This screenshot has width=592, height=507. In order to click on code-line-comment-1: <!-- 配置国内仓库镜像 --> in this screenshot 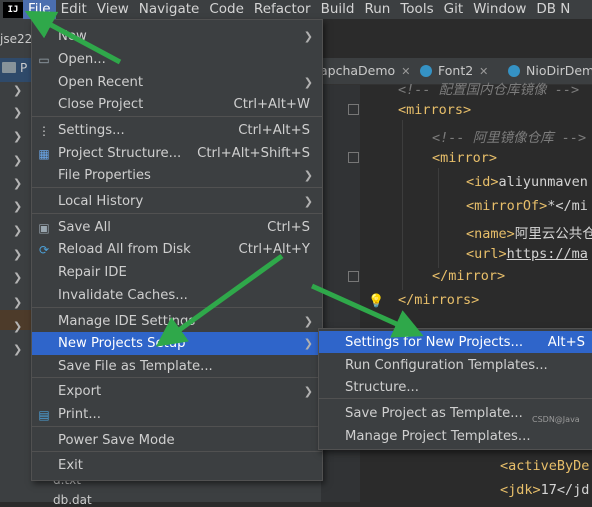, I will do `click(489, 90)`.